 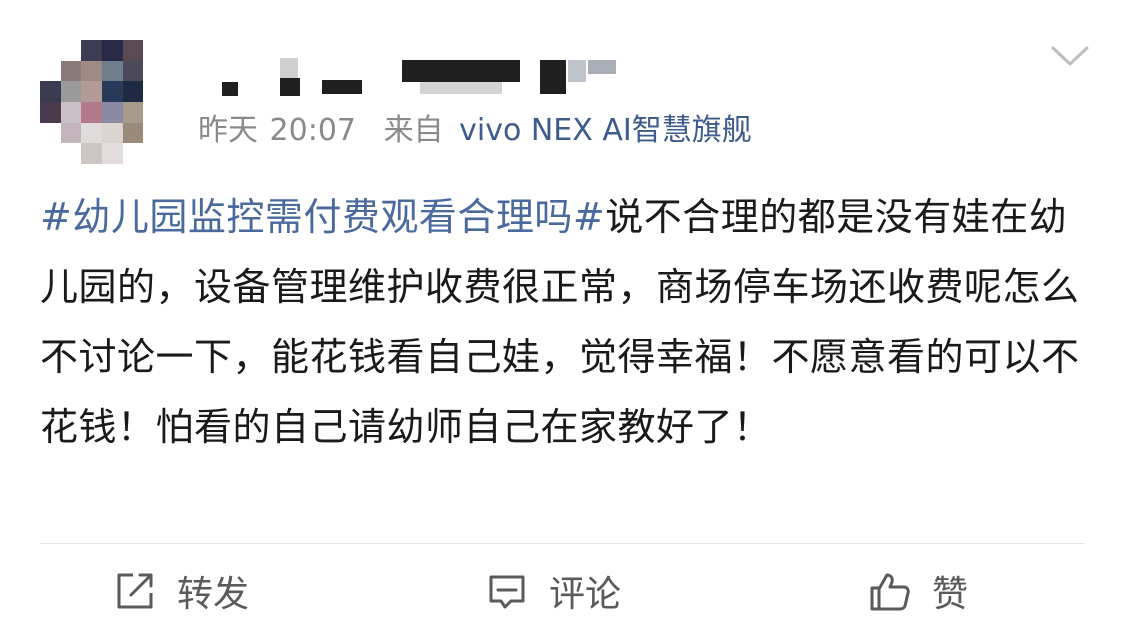 I want to click on chevron-down-icon, so click(x=1070, y=55).